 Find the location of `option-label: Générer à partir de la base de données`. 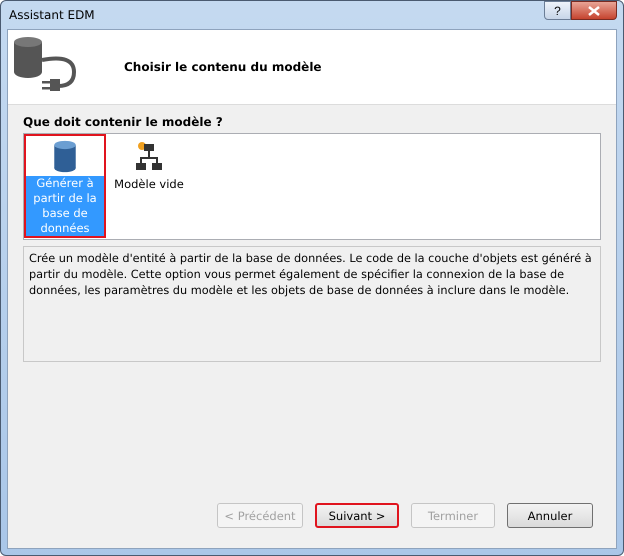

option-label: Générer à partir de la base de données is located at coordinates (65, 206).